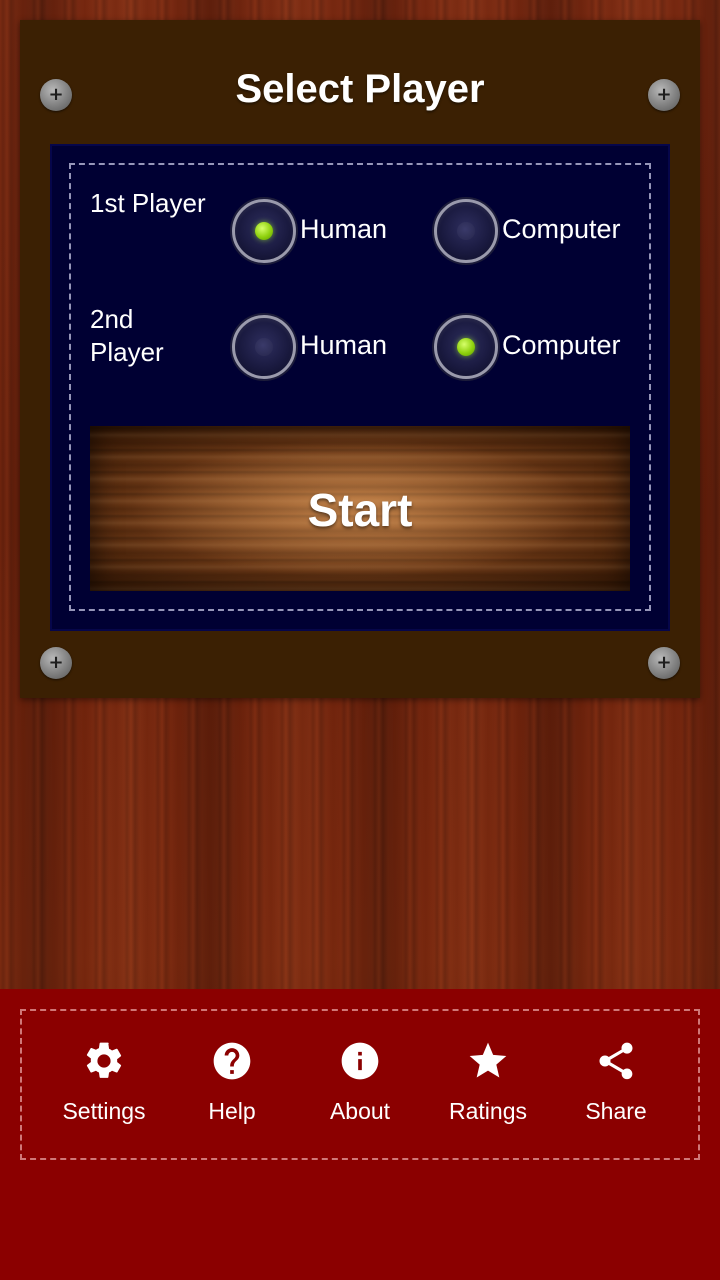 This screenshot has width=720, height=1280. I want to click on about-button: About, so click(360, 1089).